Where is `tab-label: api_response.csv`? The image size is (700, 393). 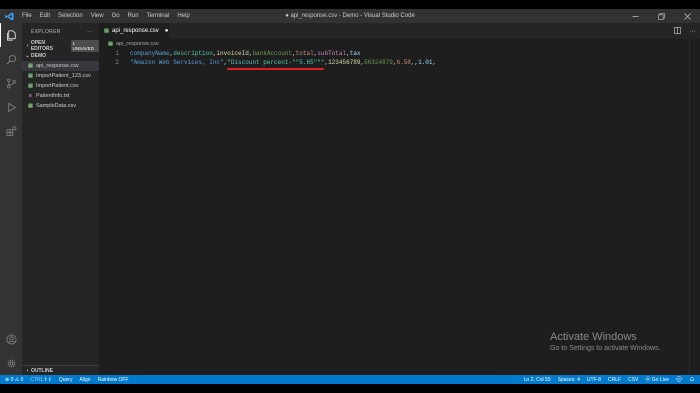
tab-label: api_response.csv is located at coordinates (135, 31).